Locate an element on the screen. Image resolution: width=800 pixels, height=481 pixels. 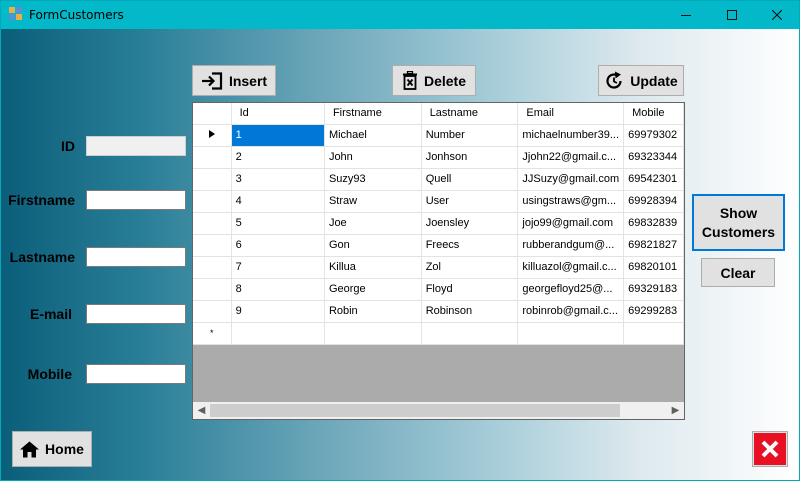
cell-id: 9 is located at coordinates (278, 311).